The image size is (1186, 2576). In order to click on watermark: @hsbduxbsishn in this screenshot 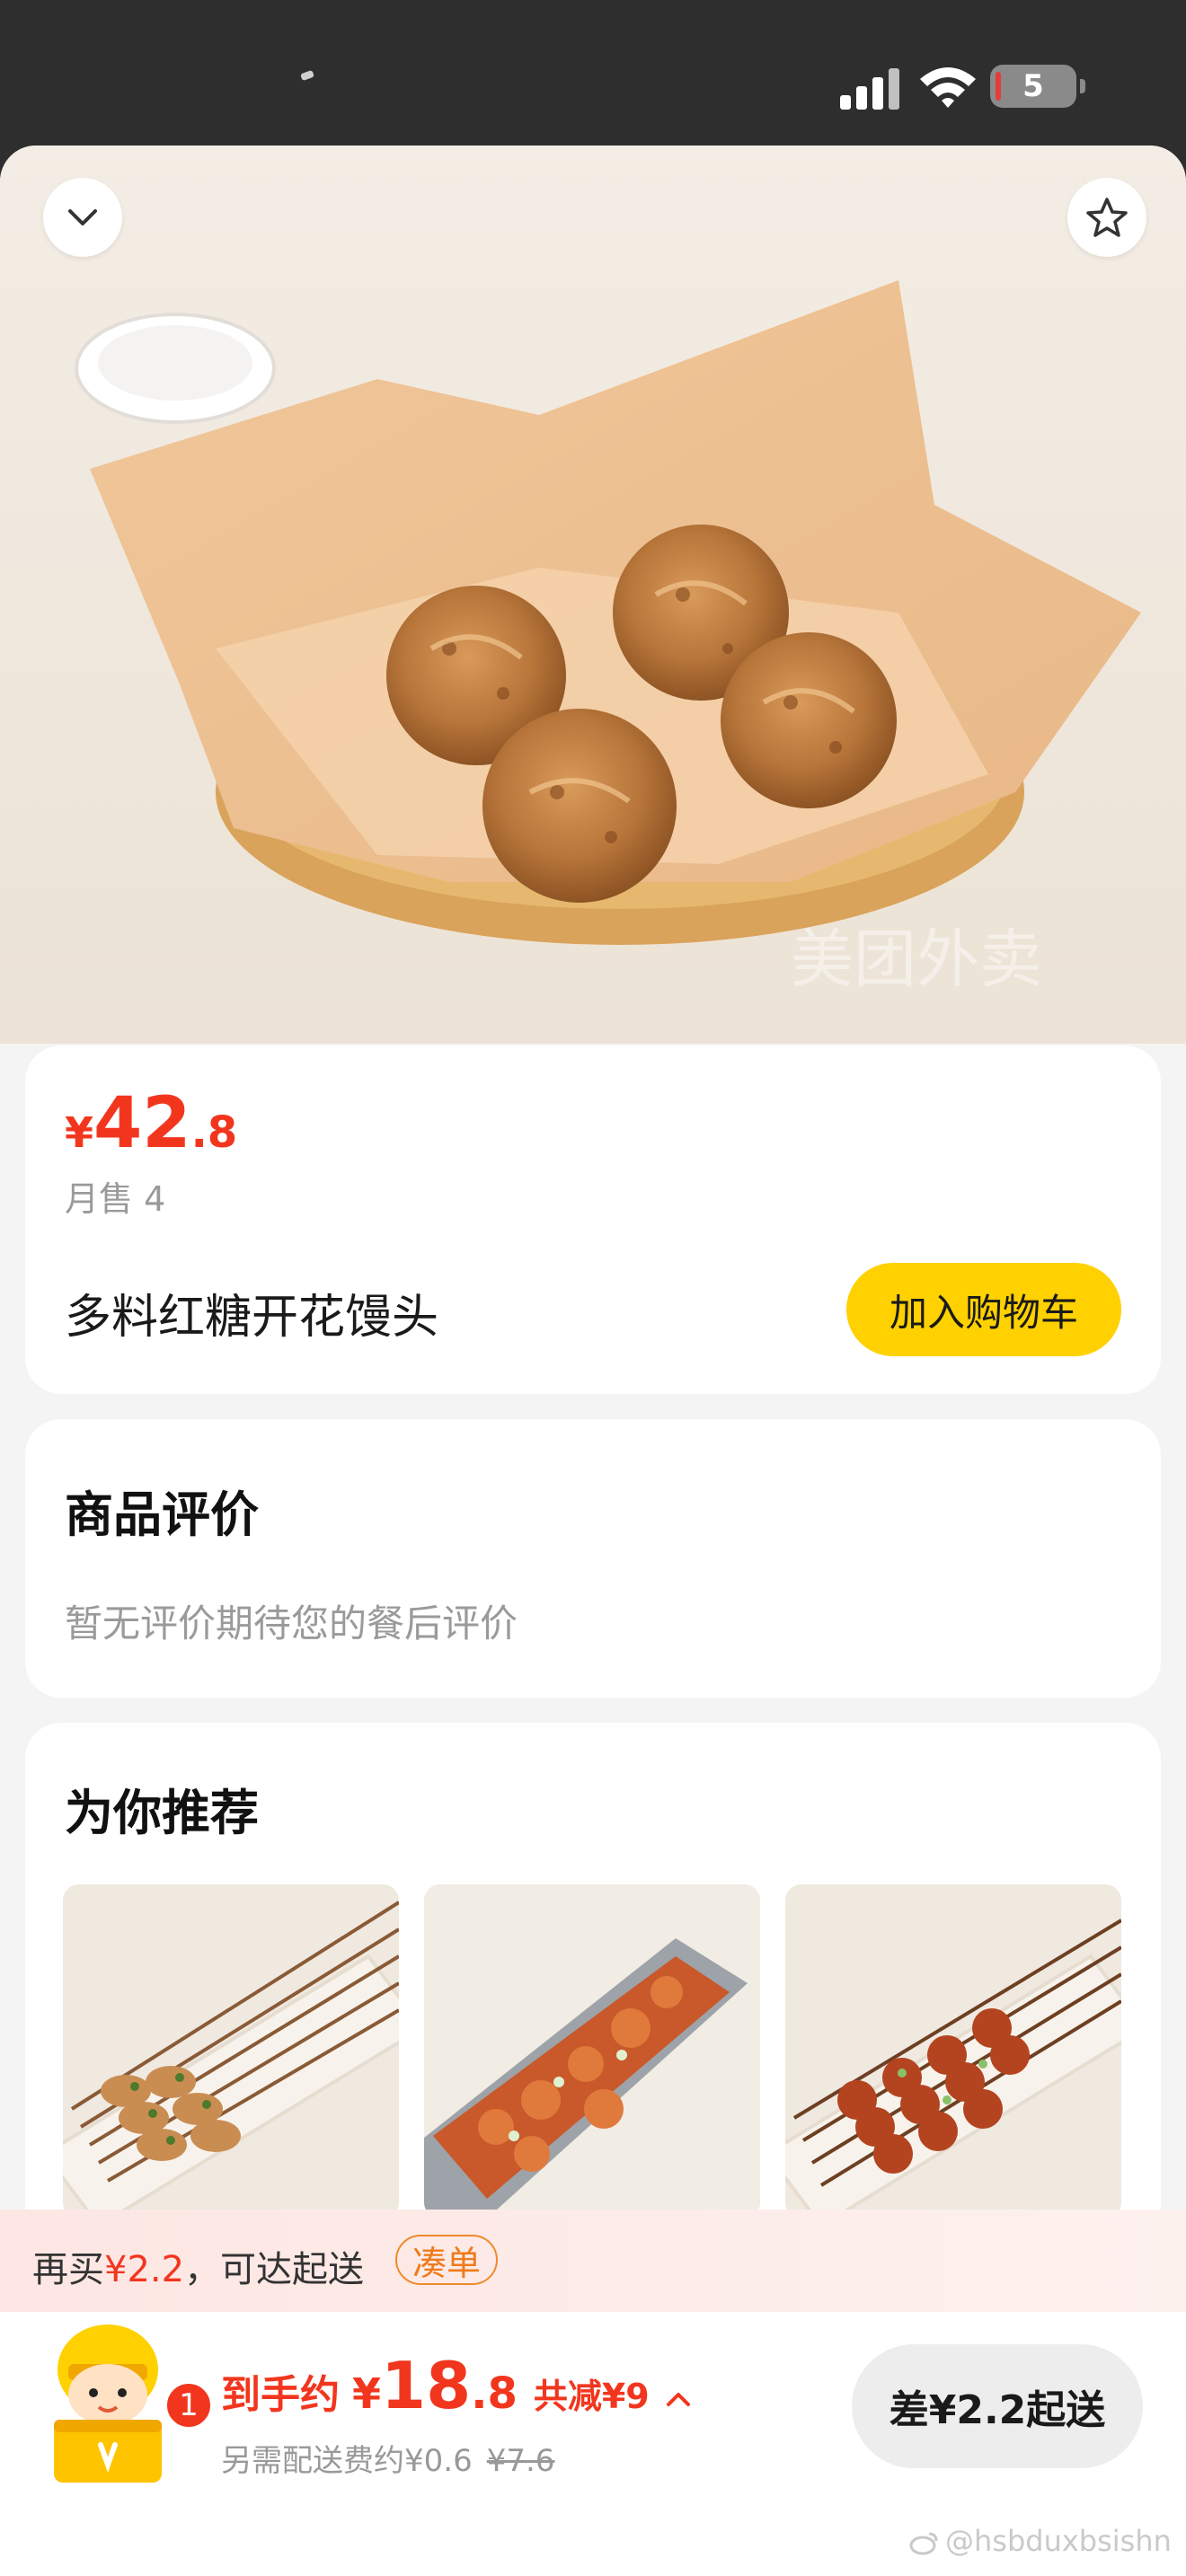, I will do `click(1040, 2541)`.